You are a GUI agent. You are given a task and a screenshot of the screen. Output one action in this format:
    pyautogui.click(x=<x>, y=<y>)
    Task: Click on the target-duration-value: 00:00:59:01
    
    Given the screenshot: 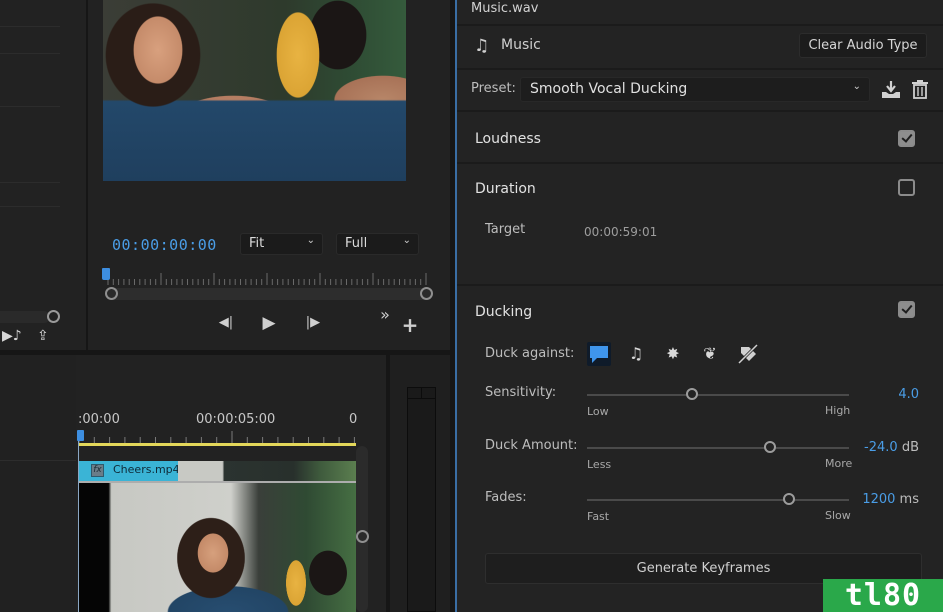 What is the action you would take?
    pyautogui.click(x=620, y=232)
    